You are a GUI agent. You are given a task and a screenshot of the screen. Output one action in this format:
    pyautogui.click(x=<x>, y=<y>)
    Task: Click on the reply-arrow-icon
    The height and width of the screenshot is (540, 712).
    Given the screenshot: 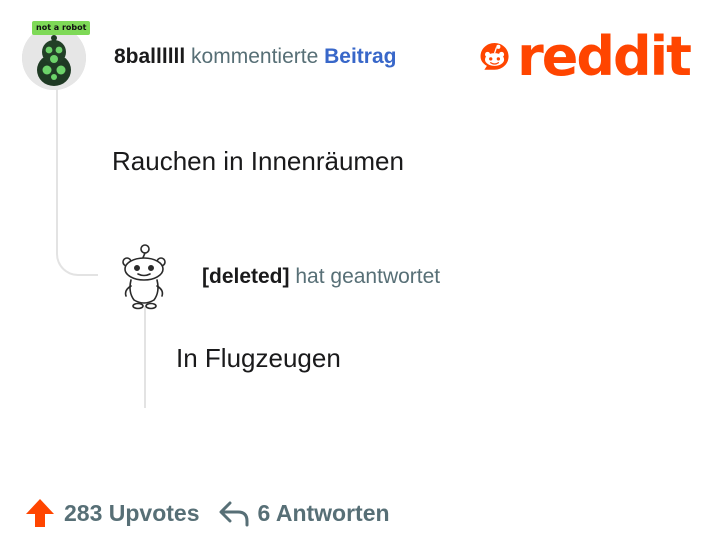 What is the action you would take?
    pyautogui.click(x=234, y=513)
    